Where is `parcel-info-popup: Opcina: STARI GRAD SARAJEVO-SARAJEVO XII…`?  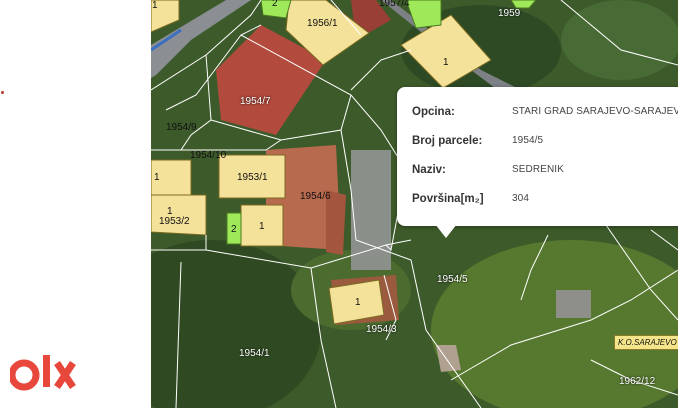 parcel-info-popup: Opcina: STARI GRAD SARAJEVO-SARAJEVO XII… is located at coordinates (537, 156).